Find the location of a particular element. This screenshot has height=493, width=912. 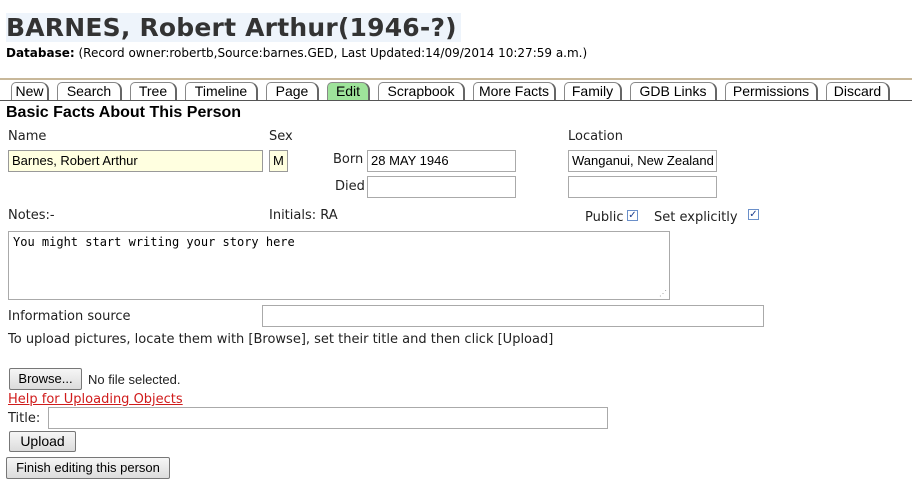

tab-more-facts: More Facts is located at coordinates (514, 91).